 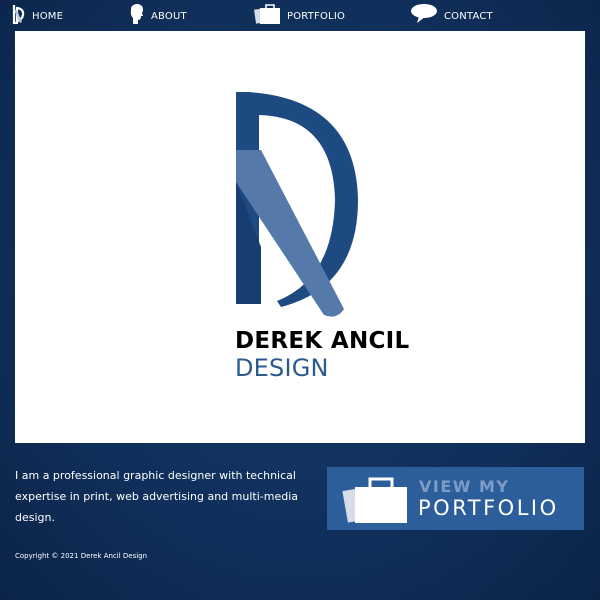 What do you see at coordinates (468, 16) in the screenshot?
I see `nav-contact-label: CONTACT` at bounding box center [468, 16].